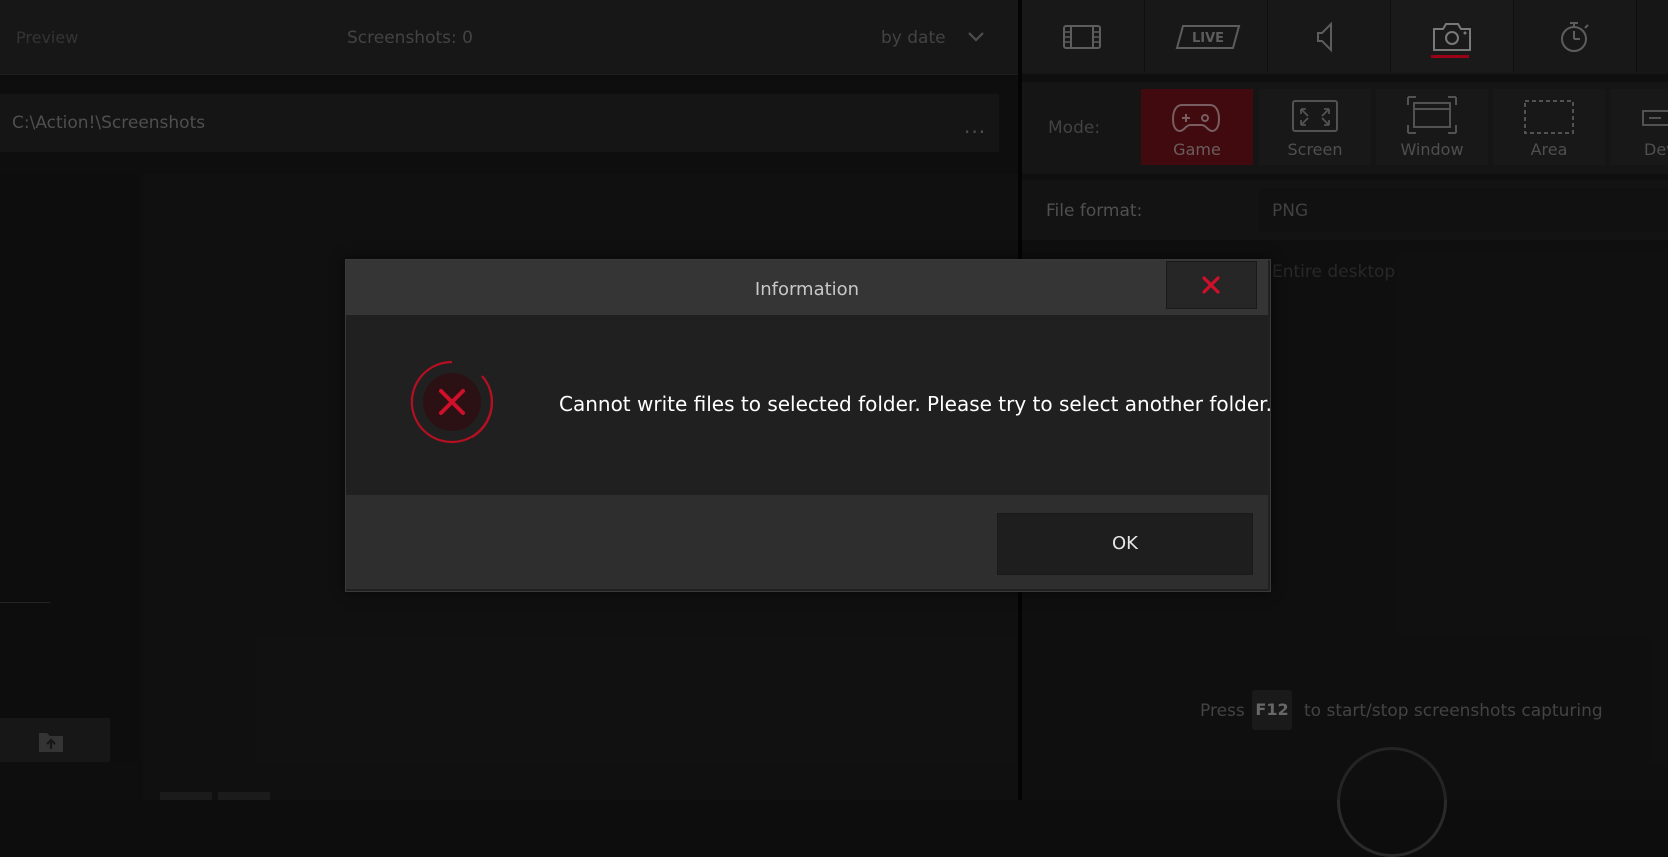 The image size is (1668, 857). What do you see at coordinates (1125, 544) in the screenshot?
I see `ok-button: OK` at bounding box center [1125, 544].